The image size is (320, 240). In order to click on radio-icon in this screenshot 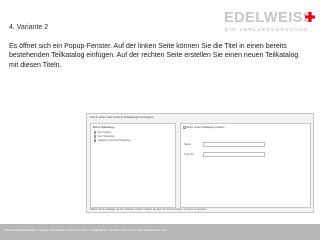, I will do `click(184, 127)`.